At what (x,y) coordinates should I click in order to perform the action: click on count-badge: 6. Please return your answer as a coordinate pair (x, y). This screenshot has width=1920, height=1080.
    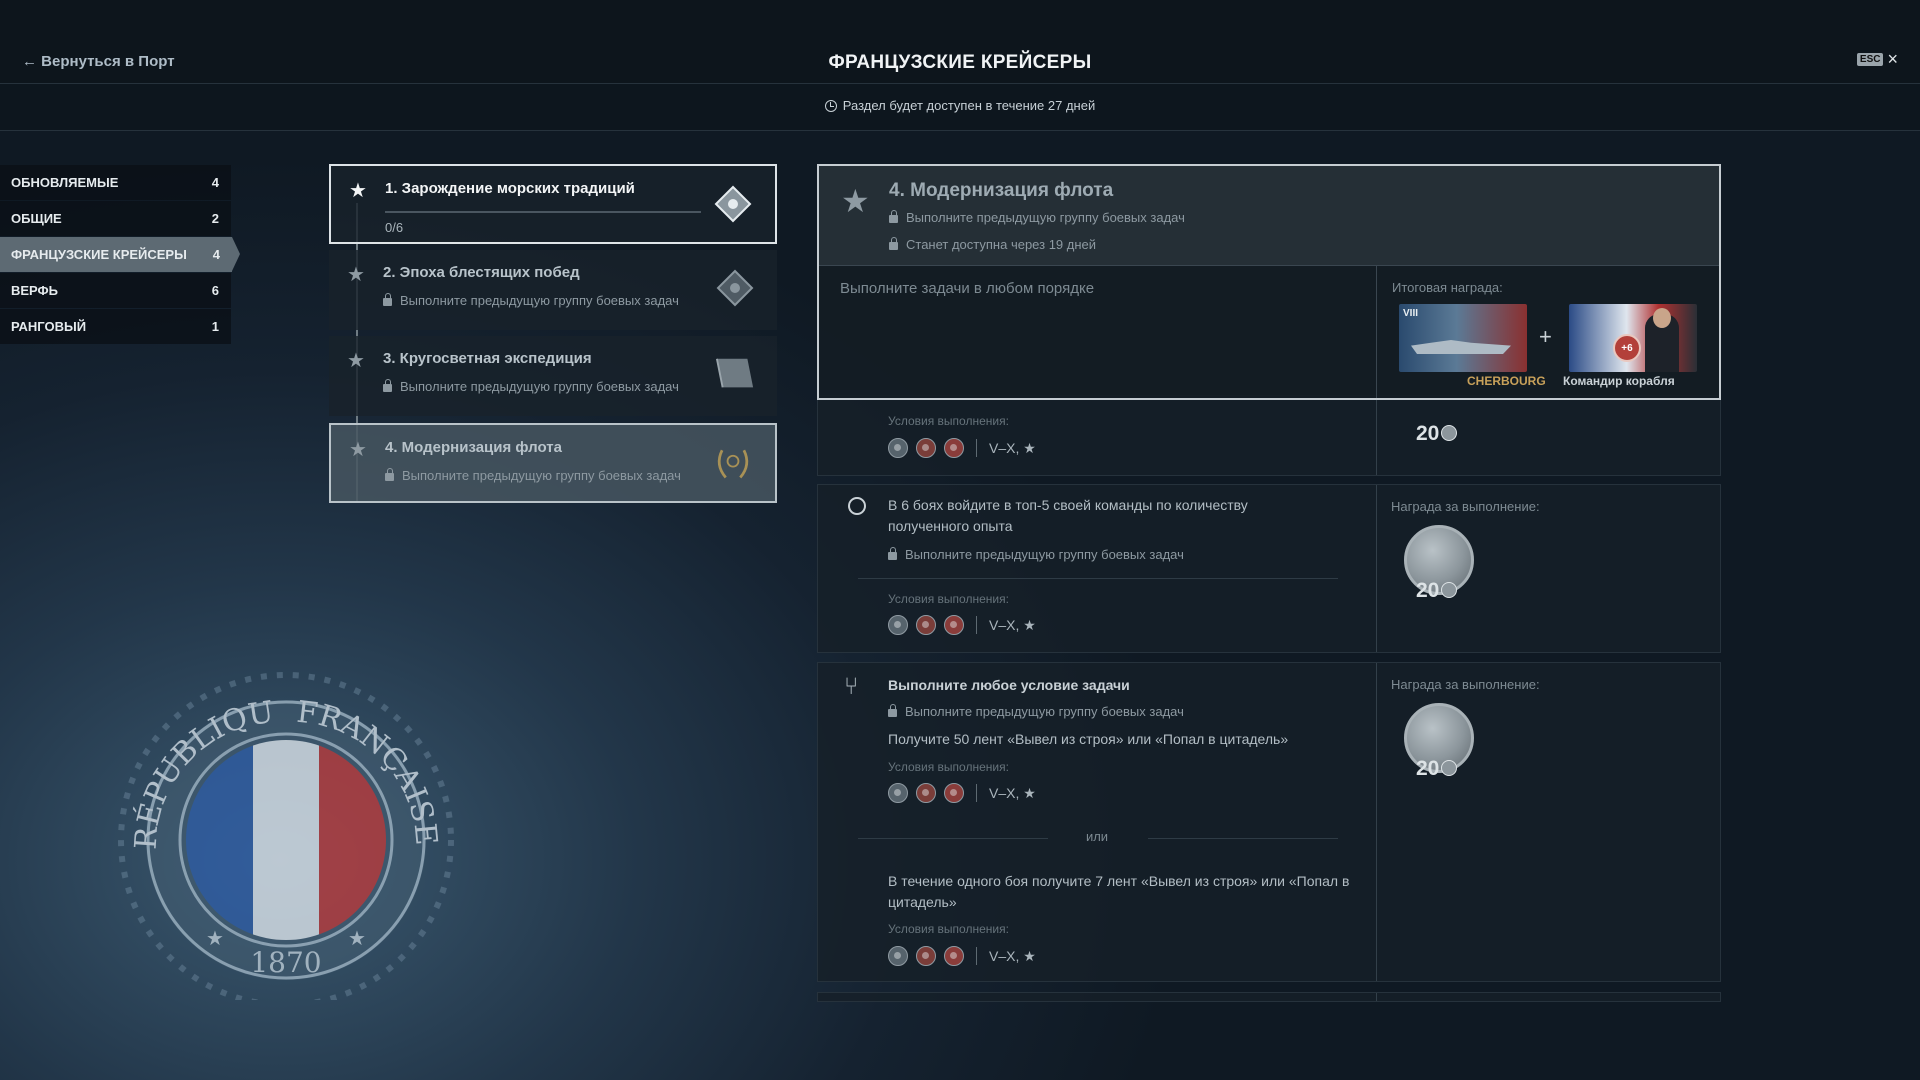
    Looking at the image, I should click on (215, 290).